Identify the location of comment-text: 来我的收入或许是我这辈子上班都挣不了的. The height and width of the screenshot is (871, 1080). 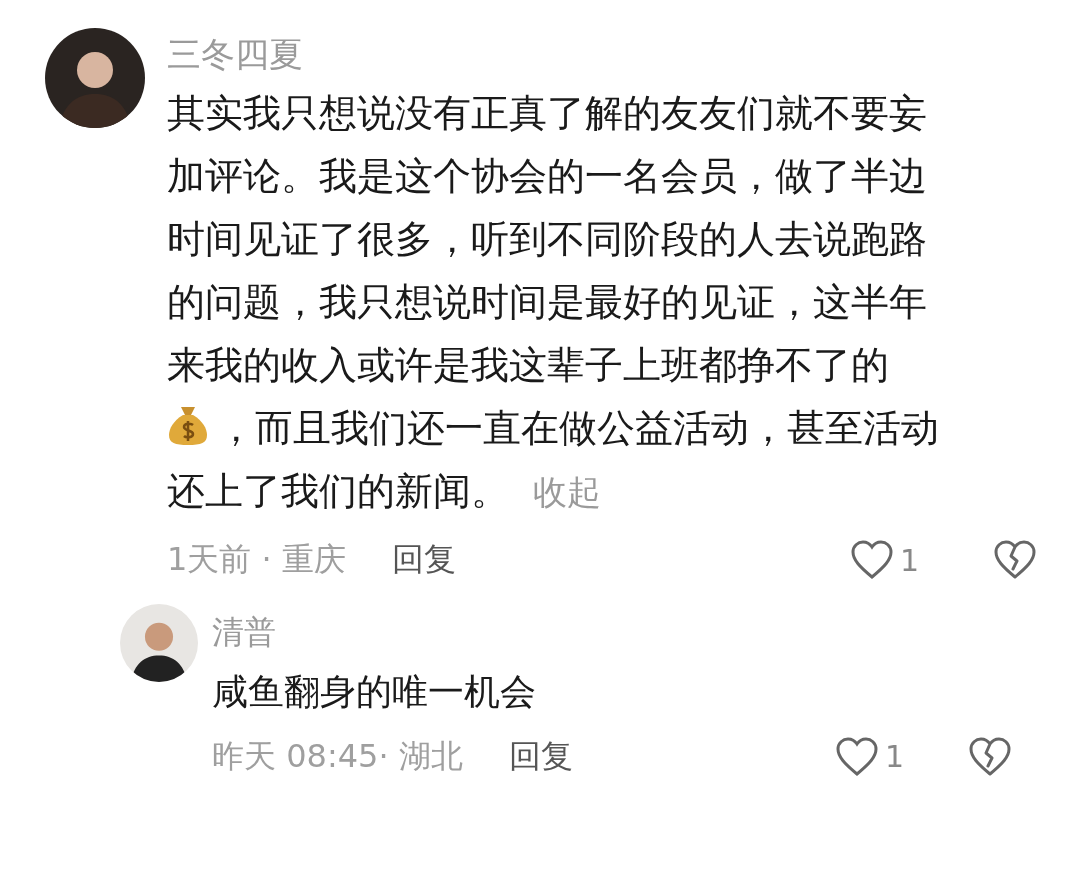
(528, 365).